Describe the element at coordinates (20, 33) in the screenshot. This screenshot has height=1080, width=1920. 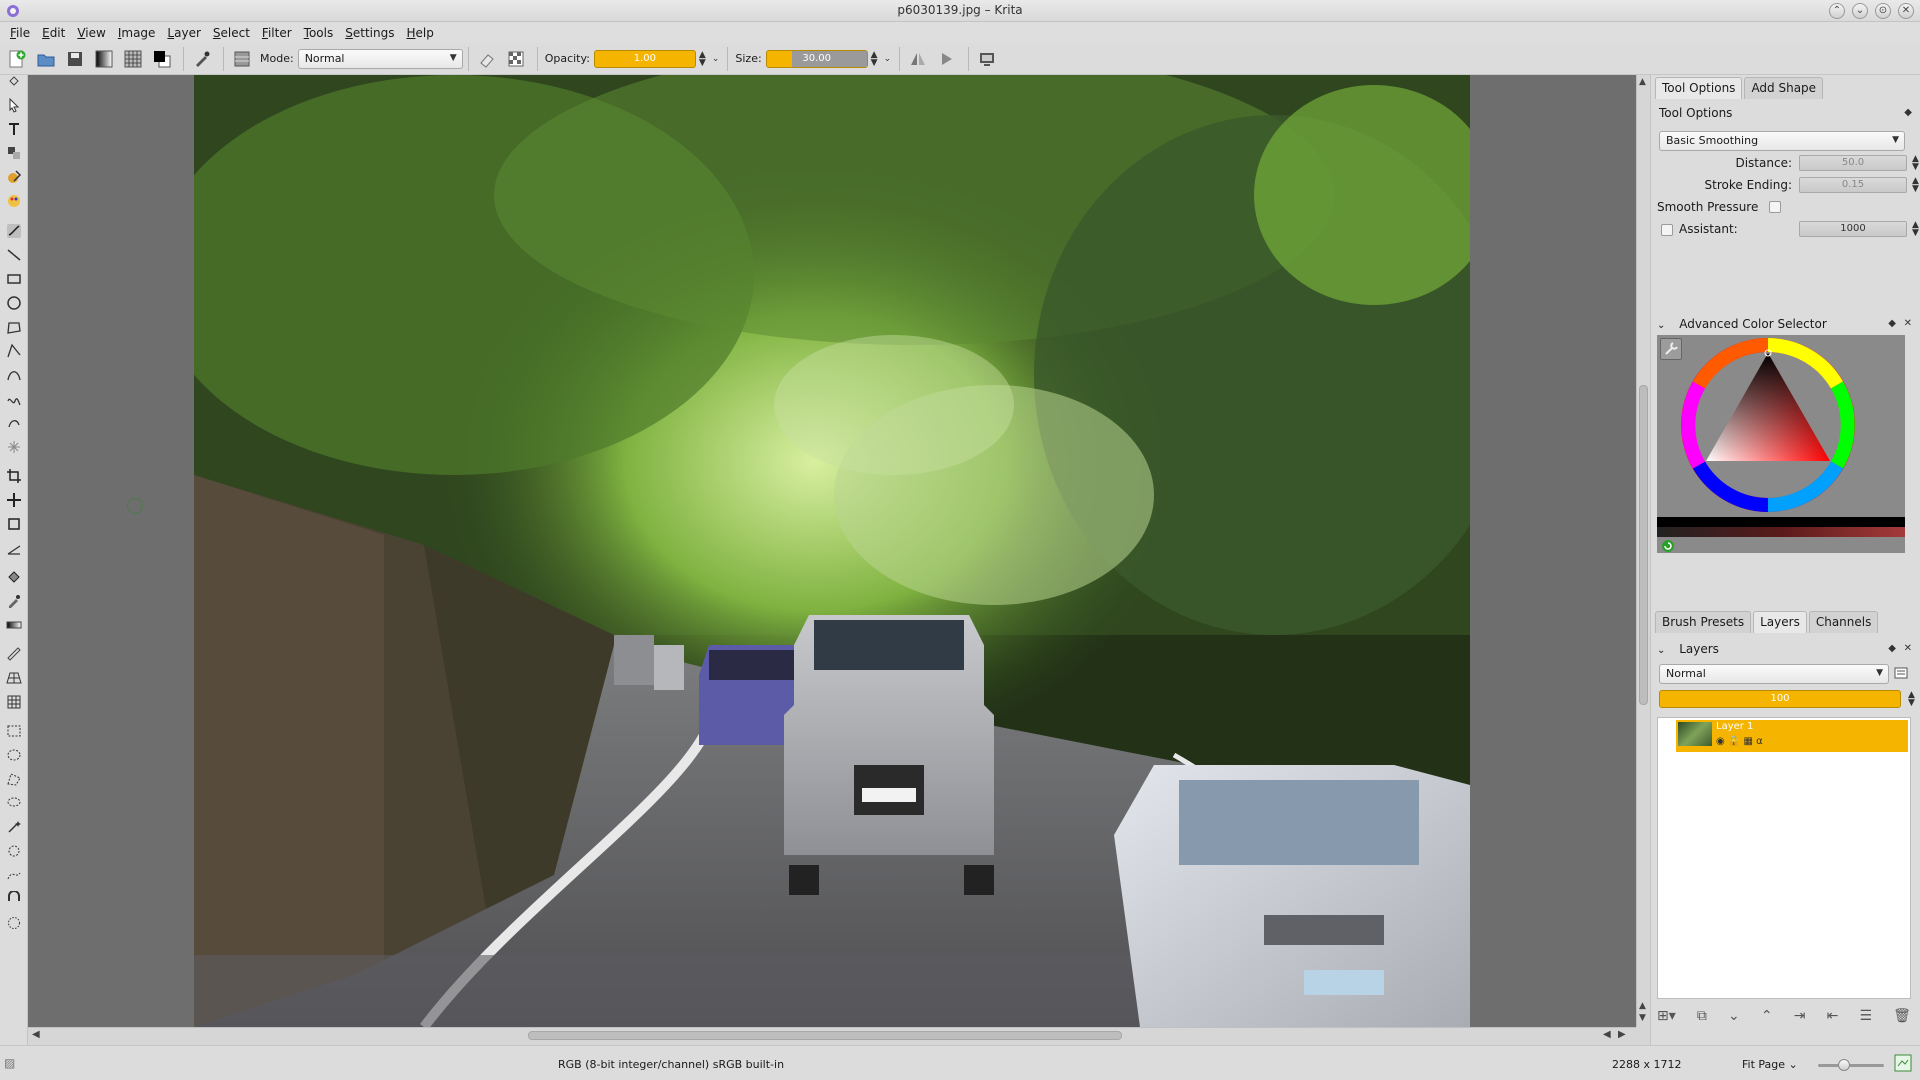
I see `menu-file: File` at that location.